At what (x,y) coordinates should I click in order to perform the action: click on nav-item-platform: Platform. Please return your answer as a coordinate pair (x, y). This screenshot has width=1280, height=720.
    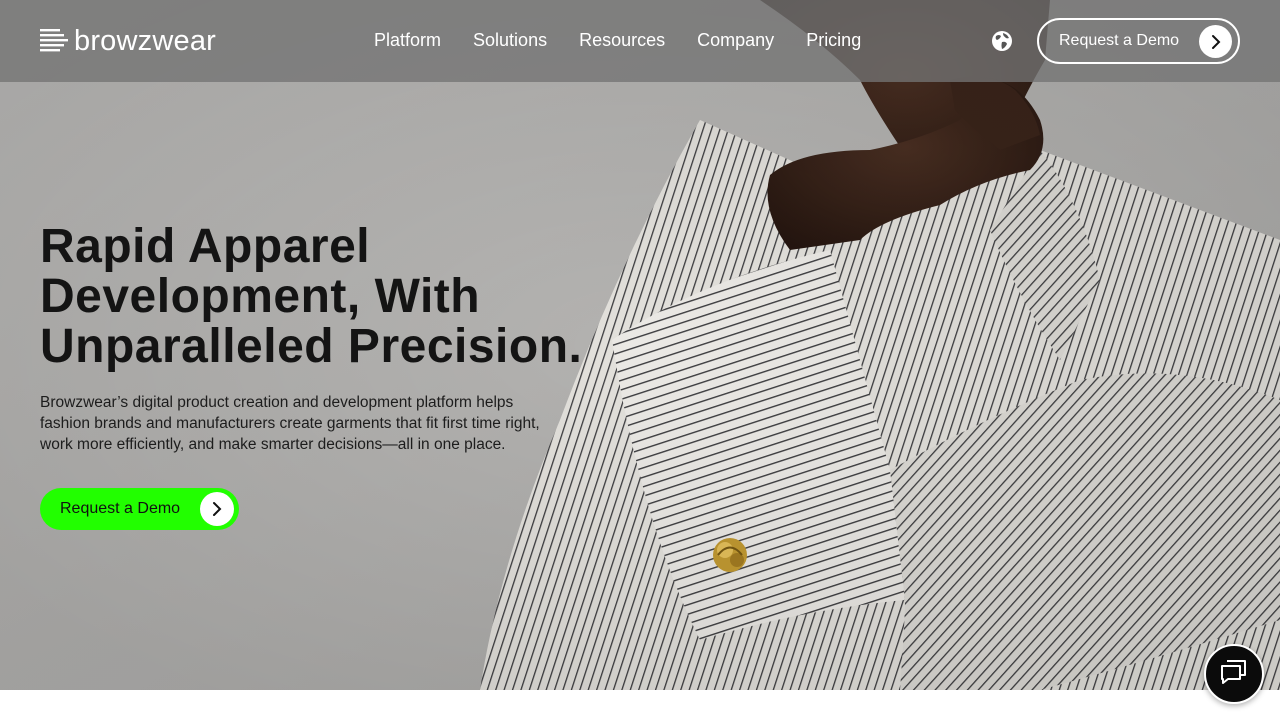
    Looking at the image, I should click on (407, 40).